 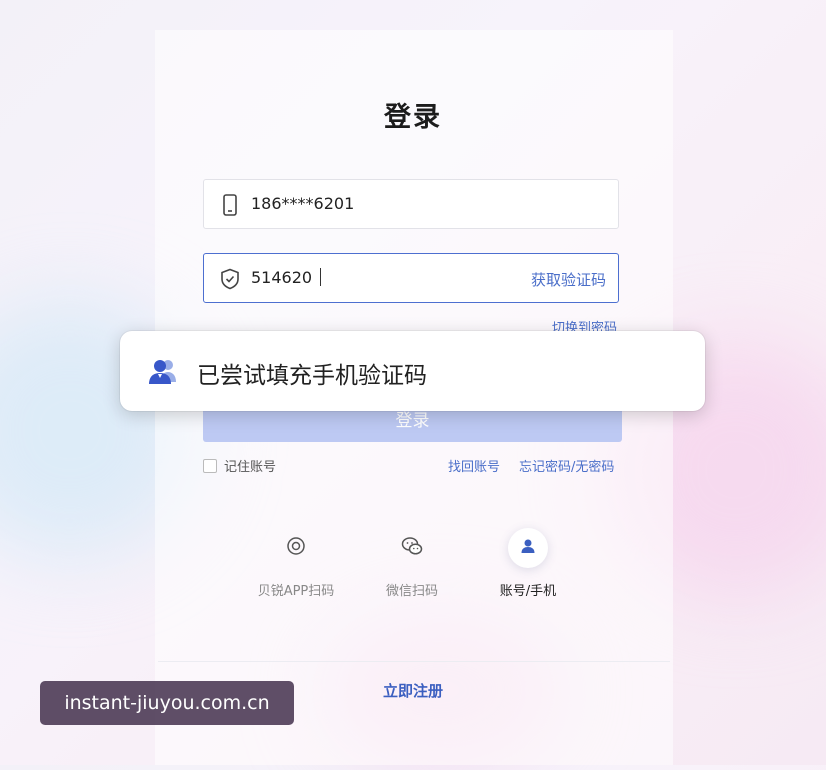 I want to click on remember-label: 记住账号, so click(x=250, y=467).